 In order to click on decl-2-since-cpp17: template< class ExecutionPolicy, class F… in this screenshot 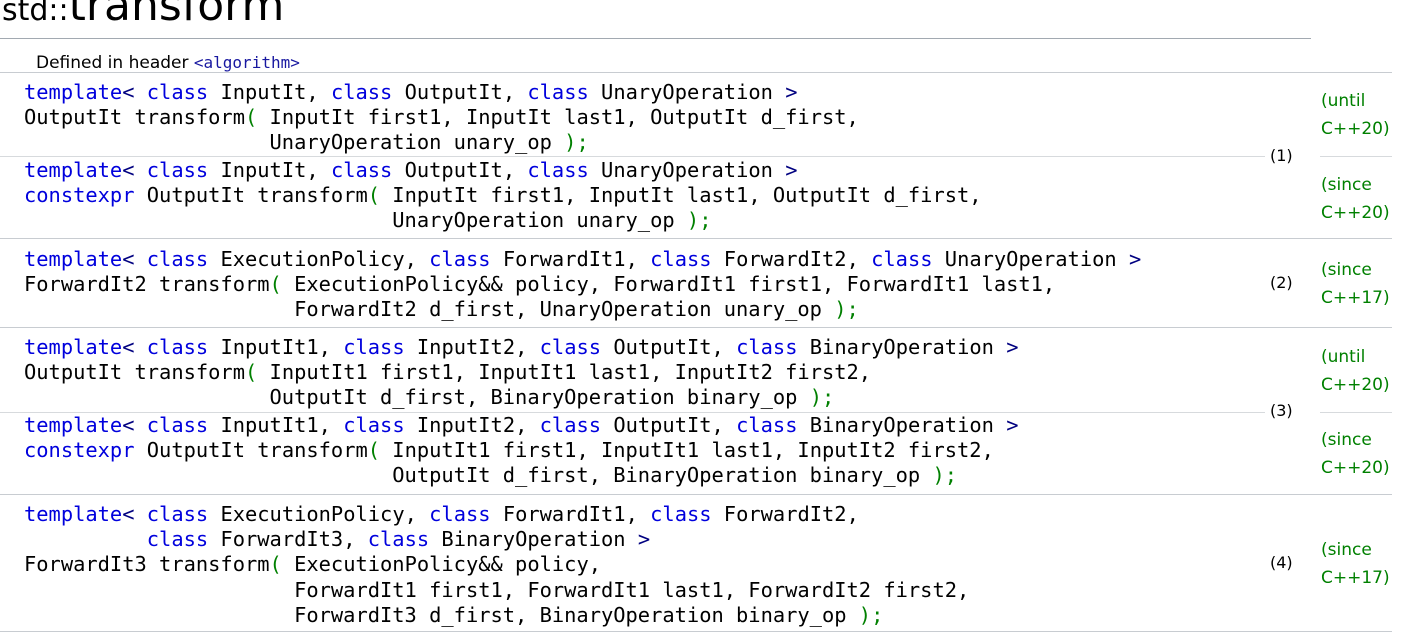, I will do `click(583, 284)`.